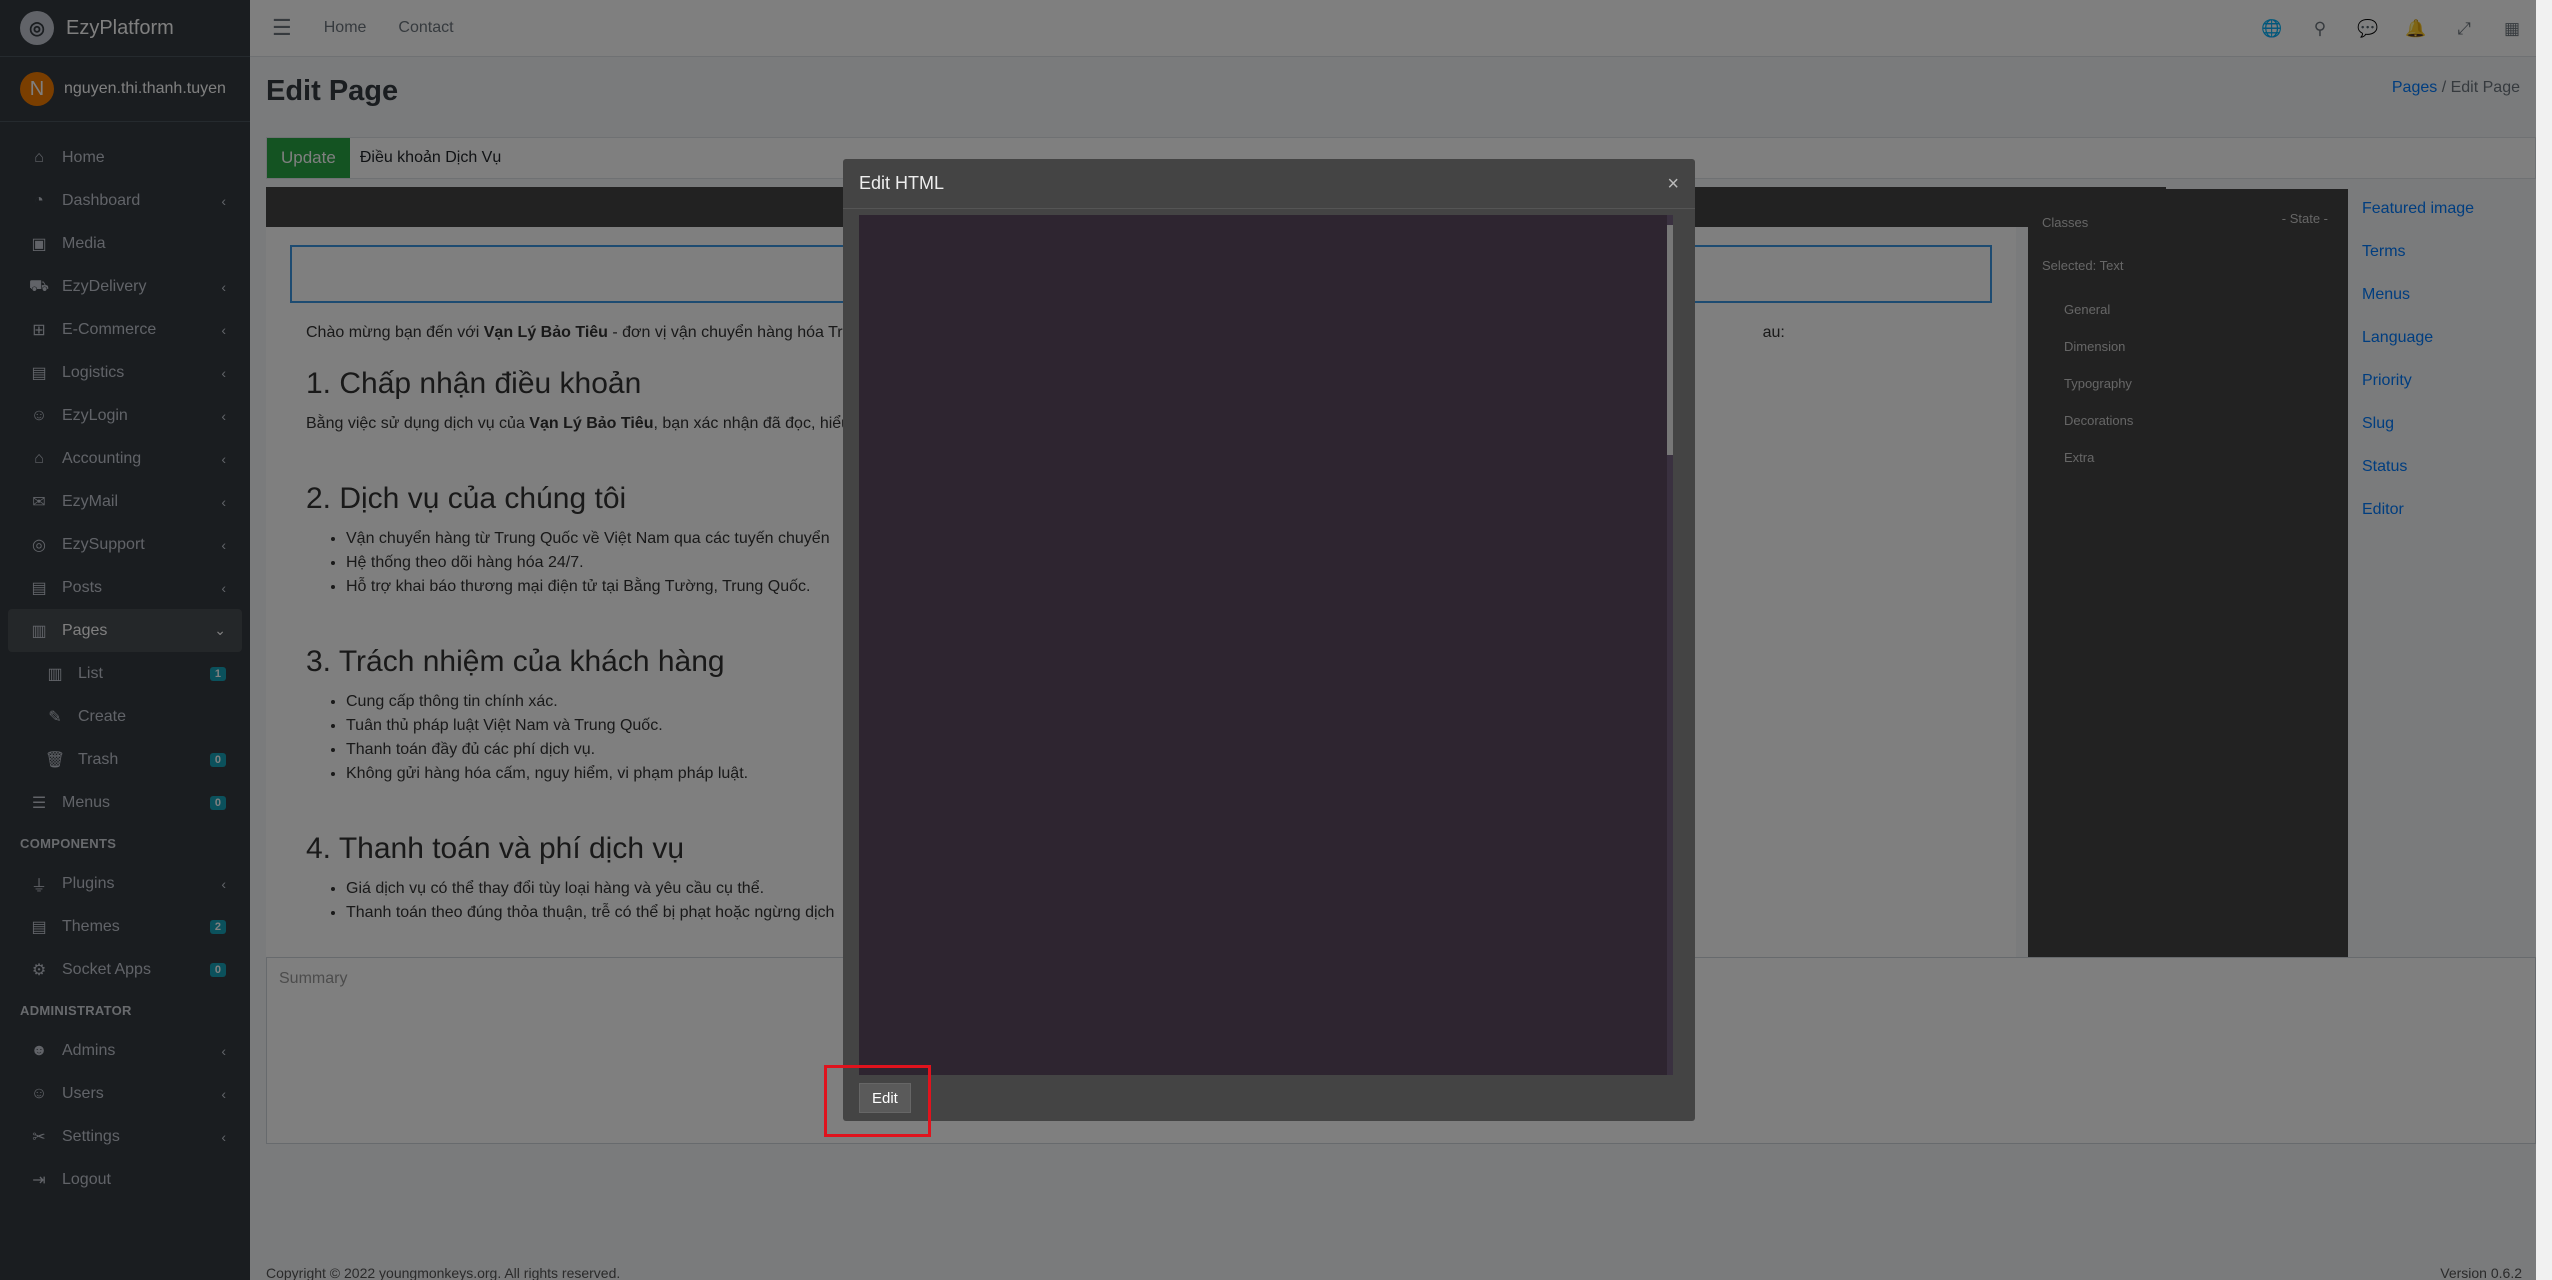 This screenshot has height=1280, width=2552. Describe the element at coordinates (1673, 184) in the screenshot. I see `close-icon: ×` at that location.